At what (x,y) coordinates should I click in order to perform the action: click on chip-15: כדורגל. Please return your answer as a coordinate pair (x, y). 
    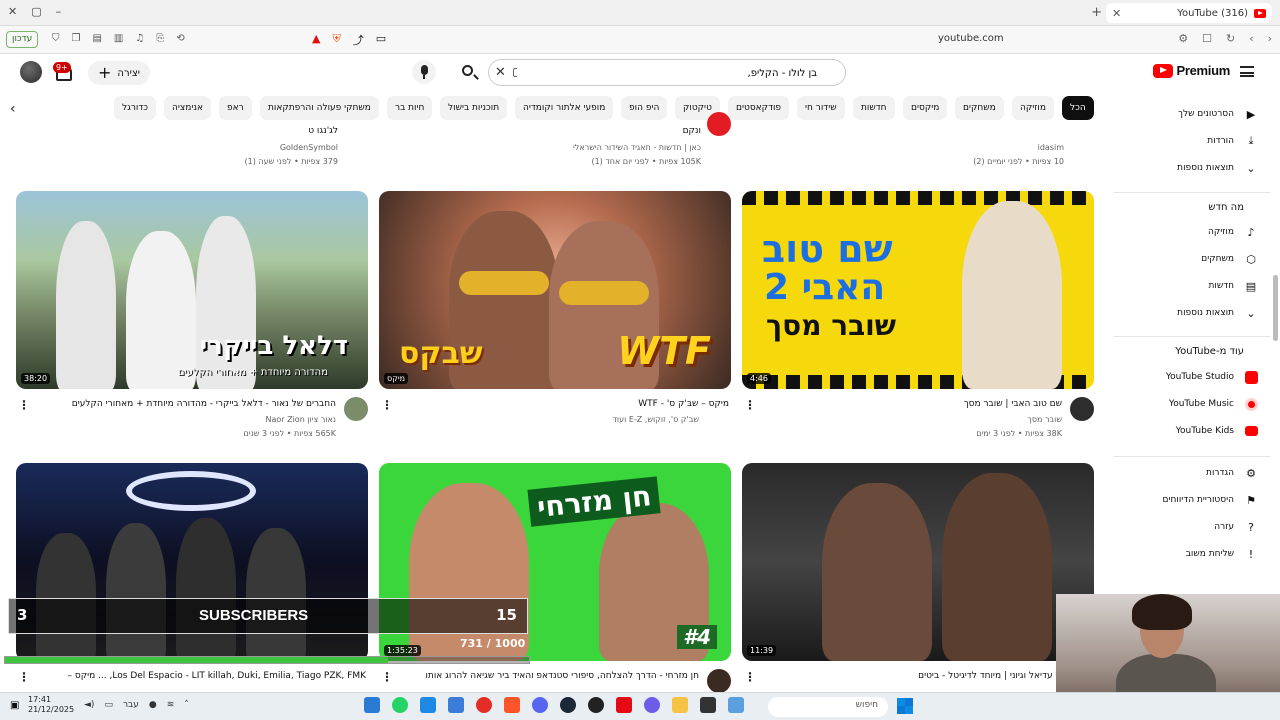
    Looking at the image, I should click on (135, 108).